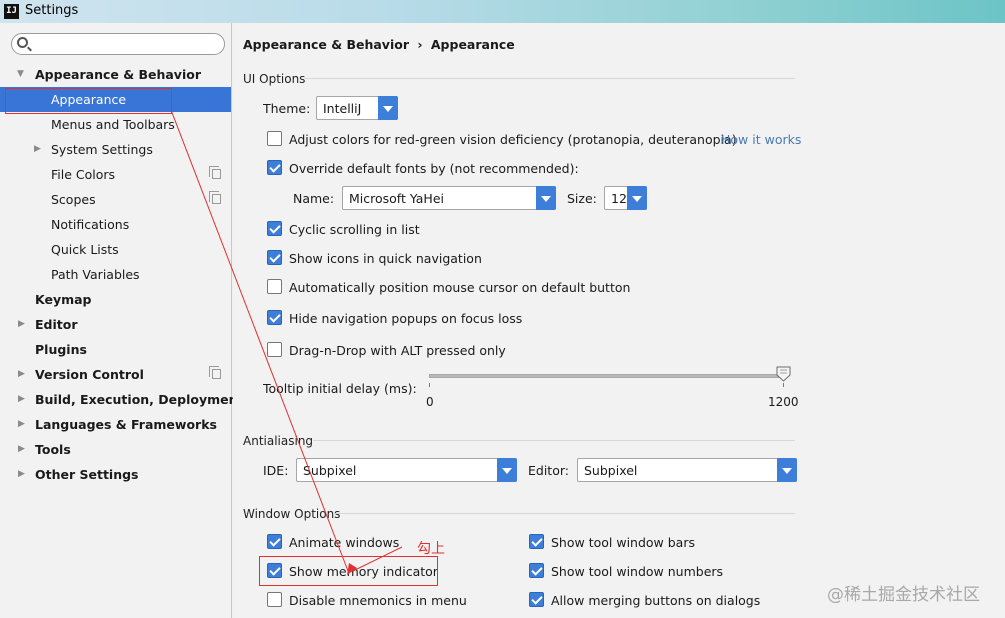 The height and width of the screenshot is (618, 1005). What do you see at coordinates (449, 198) in the screenshot?
I see `font-name-combobox: Microsoft YaHei` at bounding box center [449, 198].